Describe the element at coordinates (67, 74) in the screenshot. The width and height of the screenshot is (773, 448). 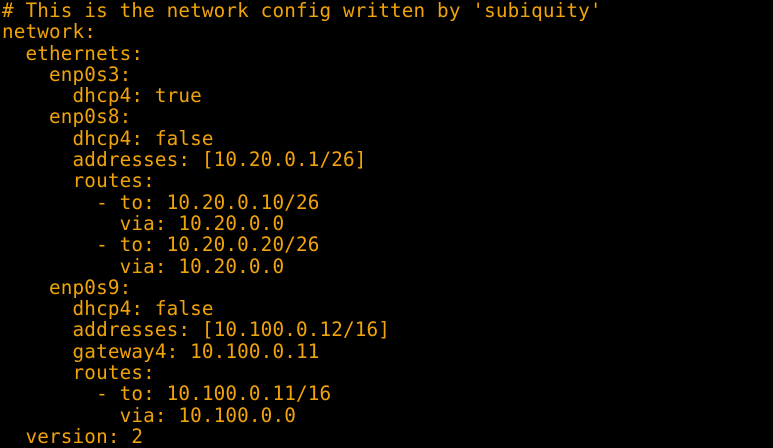
I see `config-line-enp0s3: enp0s3:` at that location.